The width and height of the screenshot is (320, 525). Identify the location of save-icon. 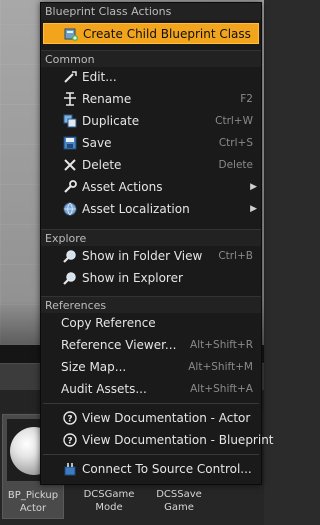
(70, 143).